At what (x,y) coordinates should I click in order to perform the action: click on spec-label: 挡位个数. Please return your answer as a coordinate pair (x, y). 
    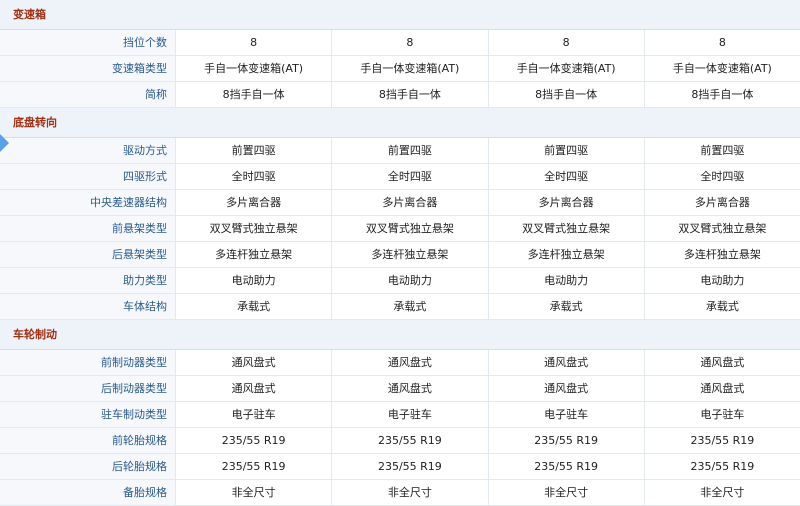
    Looking at the image, I should click on (88, 42).